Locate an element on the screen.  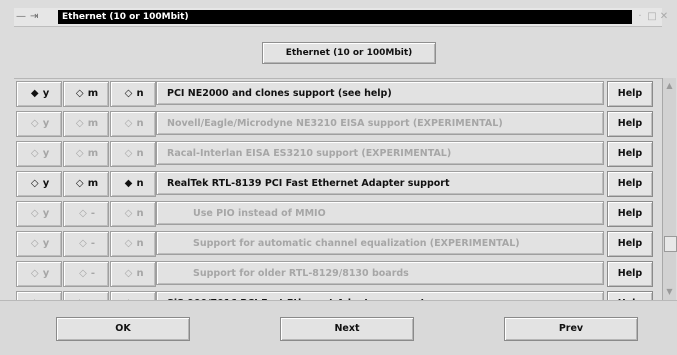
option-description: Use PIO instead of MMIO is located at coordinates (380, 213).